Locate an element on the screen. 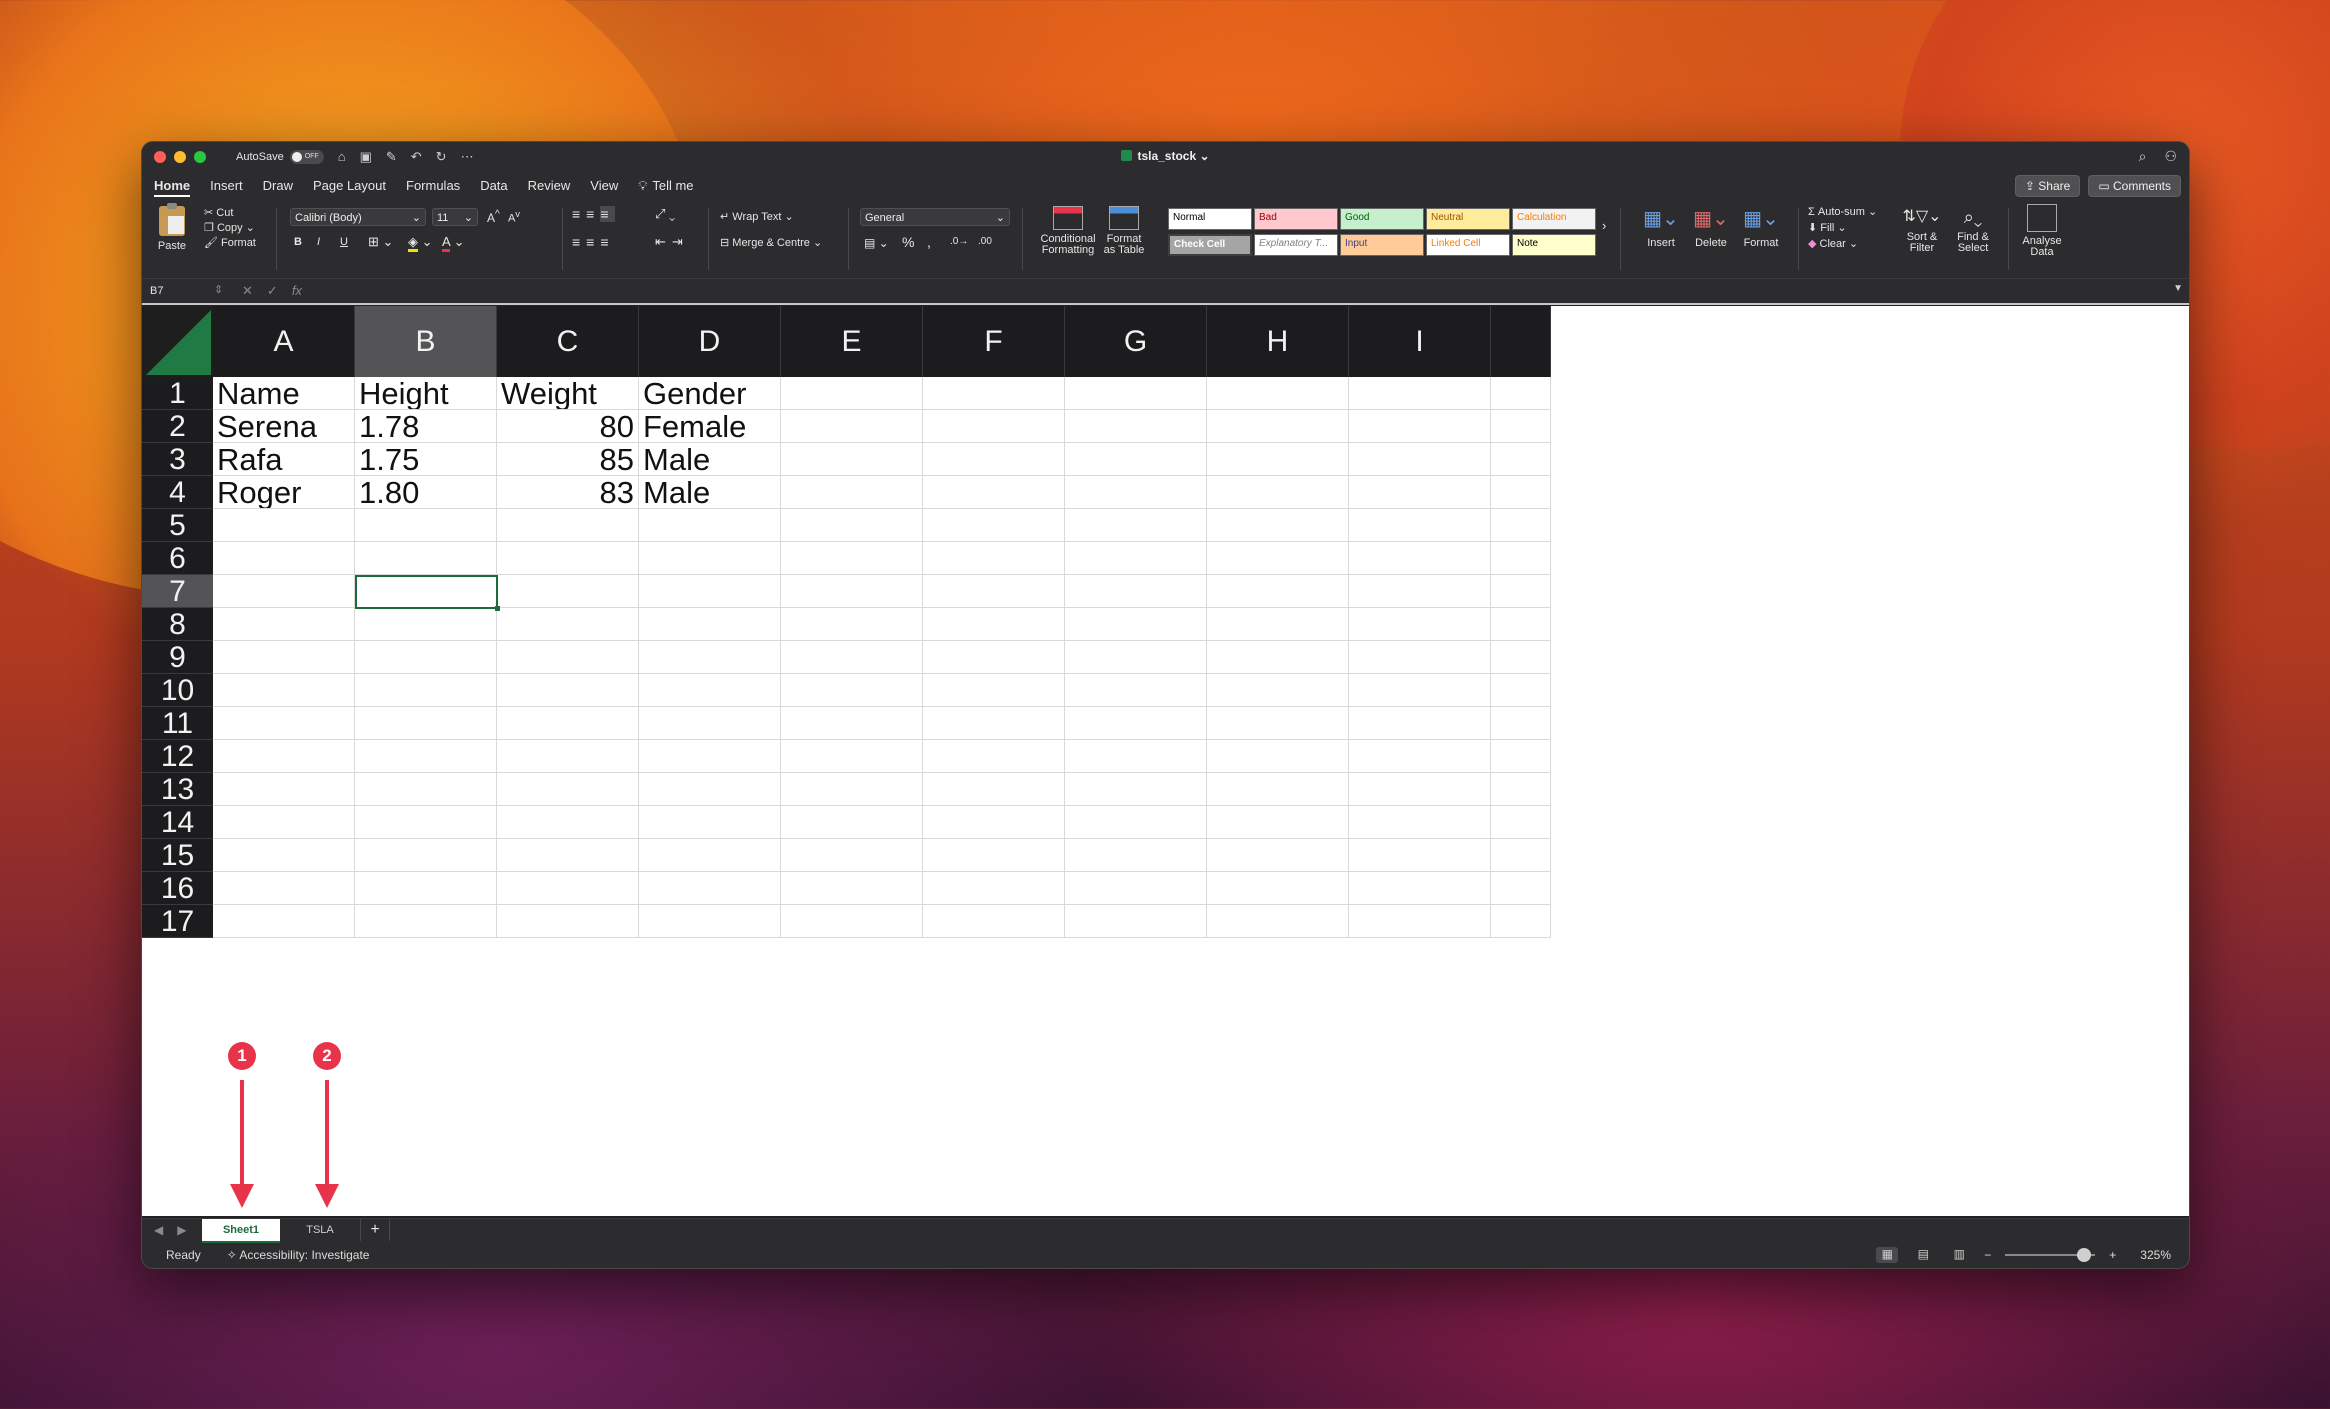 This screenshot has width=2330, height=1409. accessibility-status: ✧ Accessibility: Investigate is located at coordinates (298, 1255).